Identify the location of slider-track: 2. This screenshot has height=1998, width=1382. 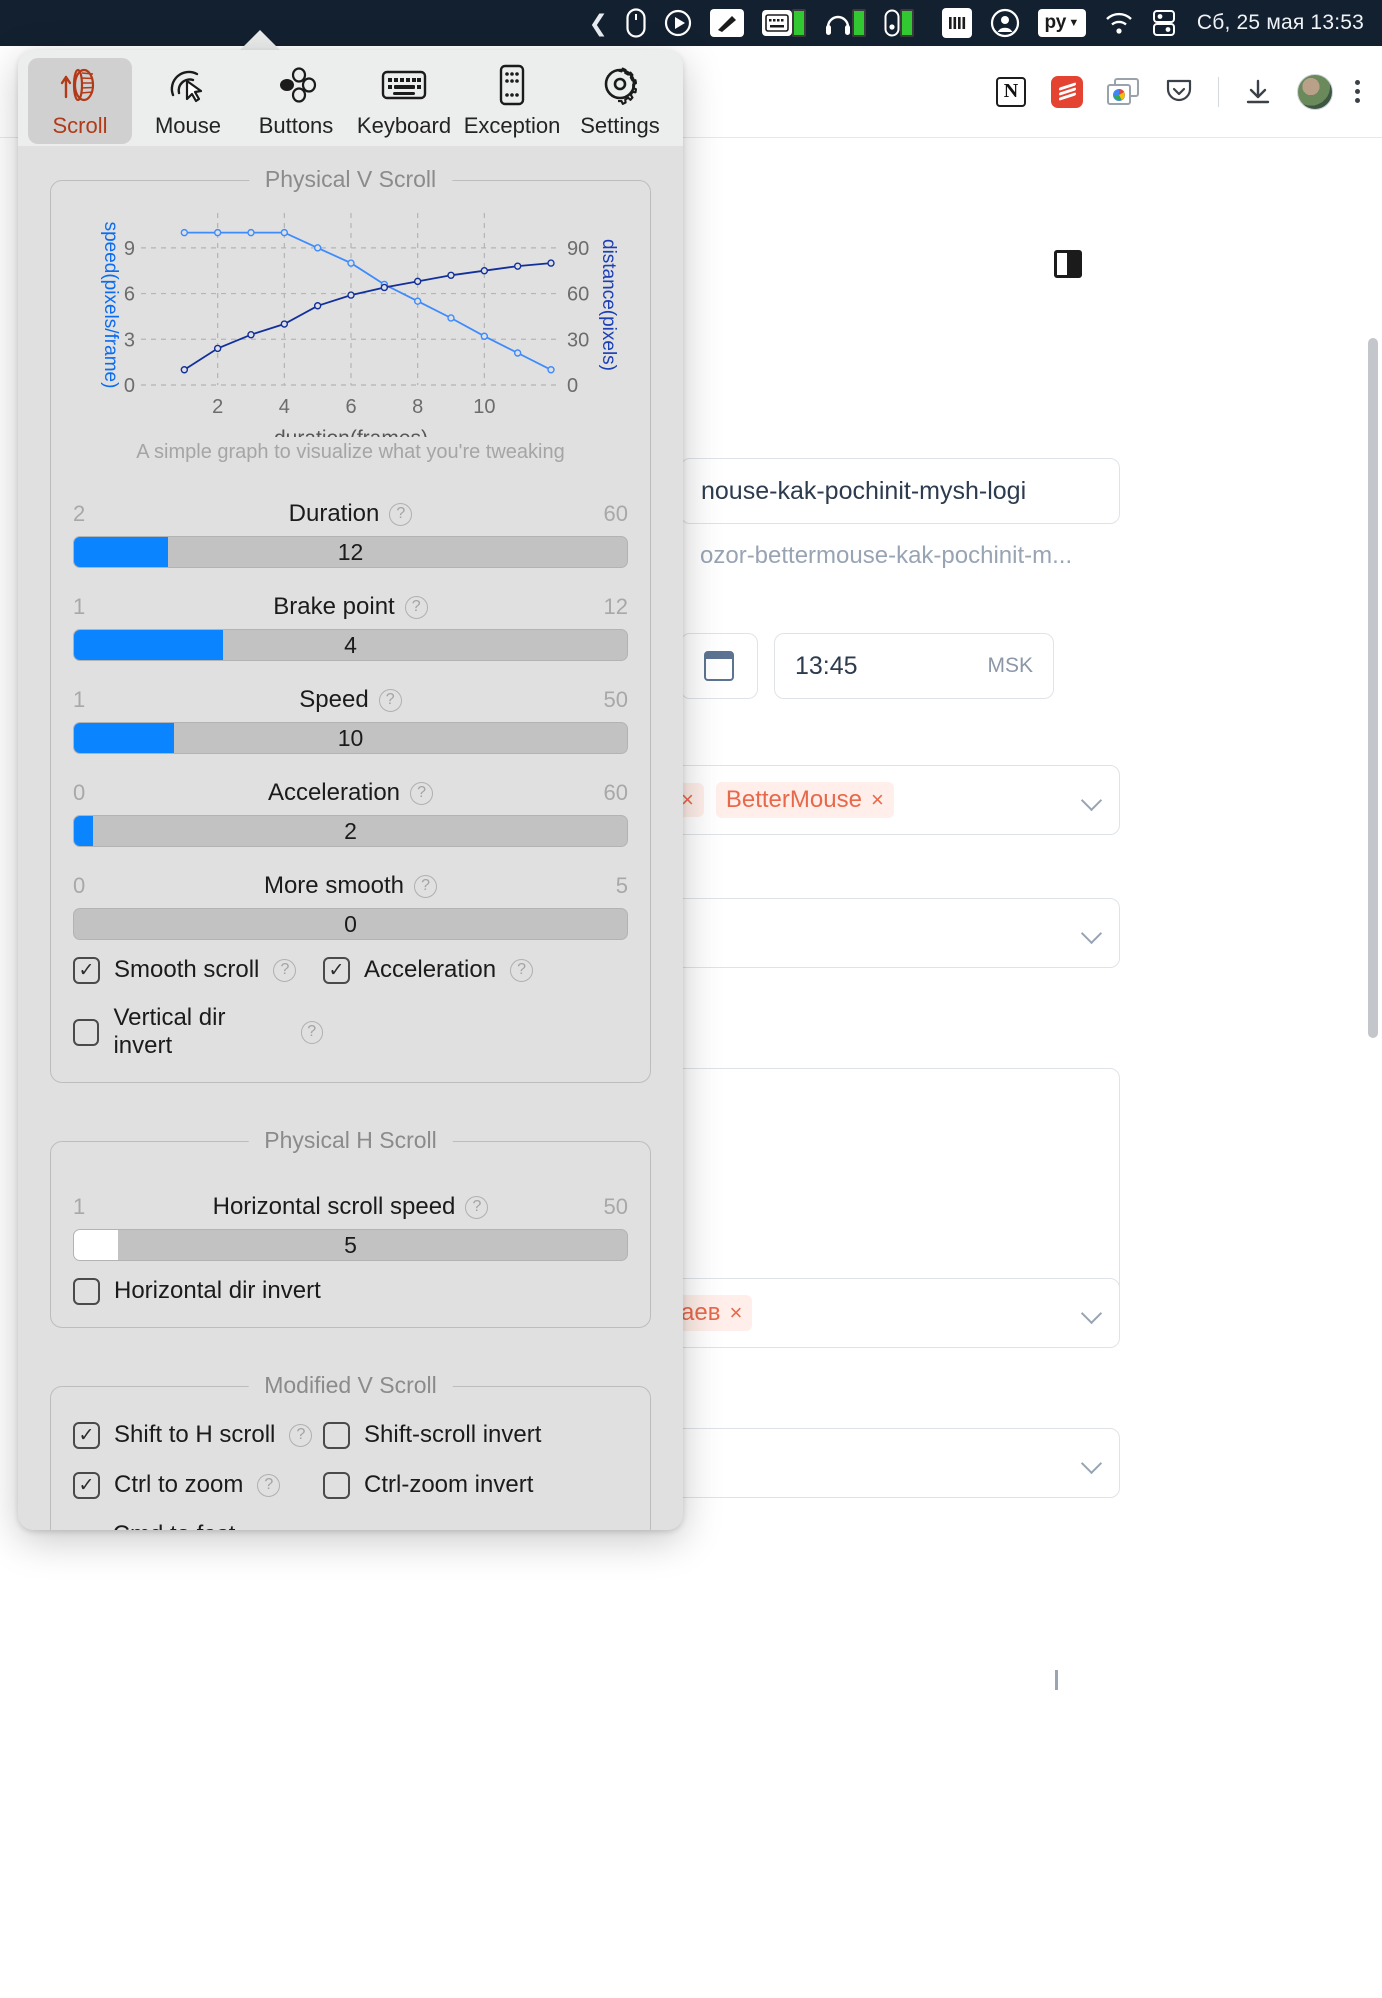
(350, 831).